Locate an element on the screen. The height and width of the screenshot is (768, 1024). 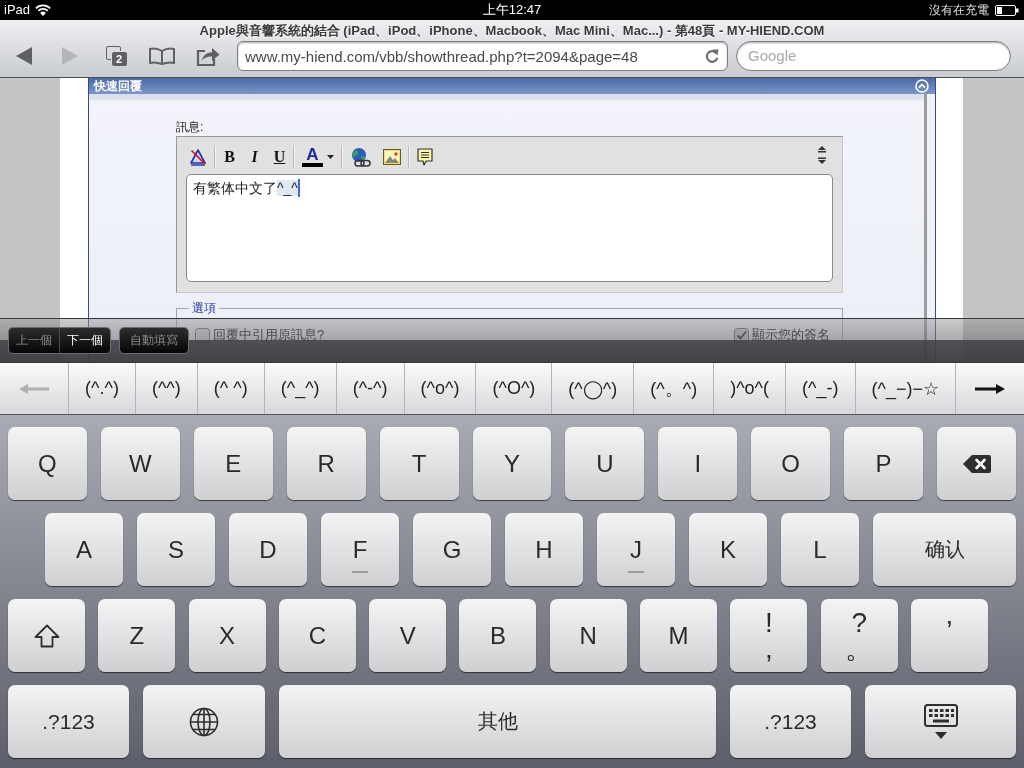
battery-status: 沒有在充電 is located at coordinates (959, 10).